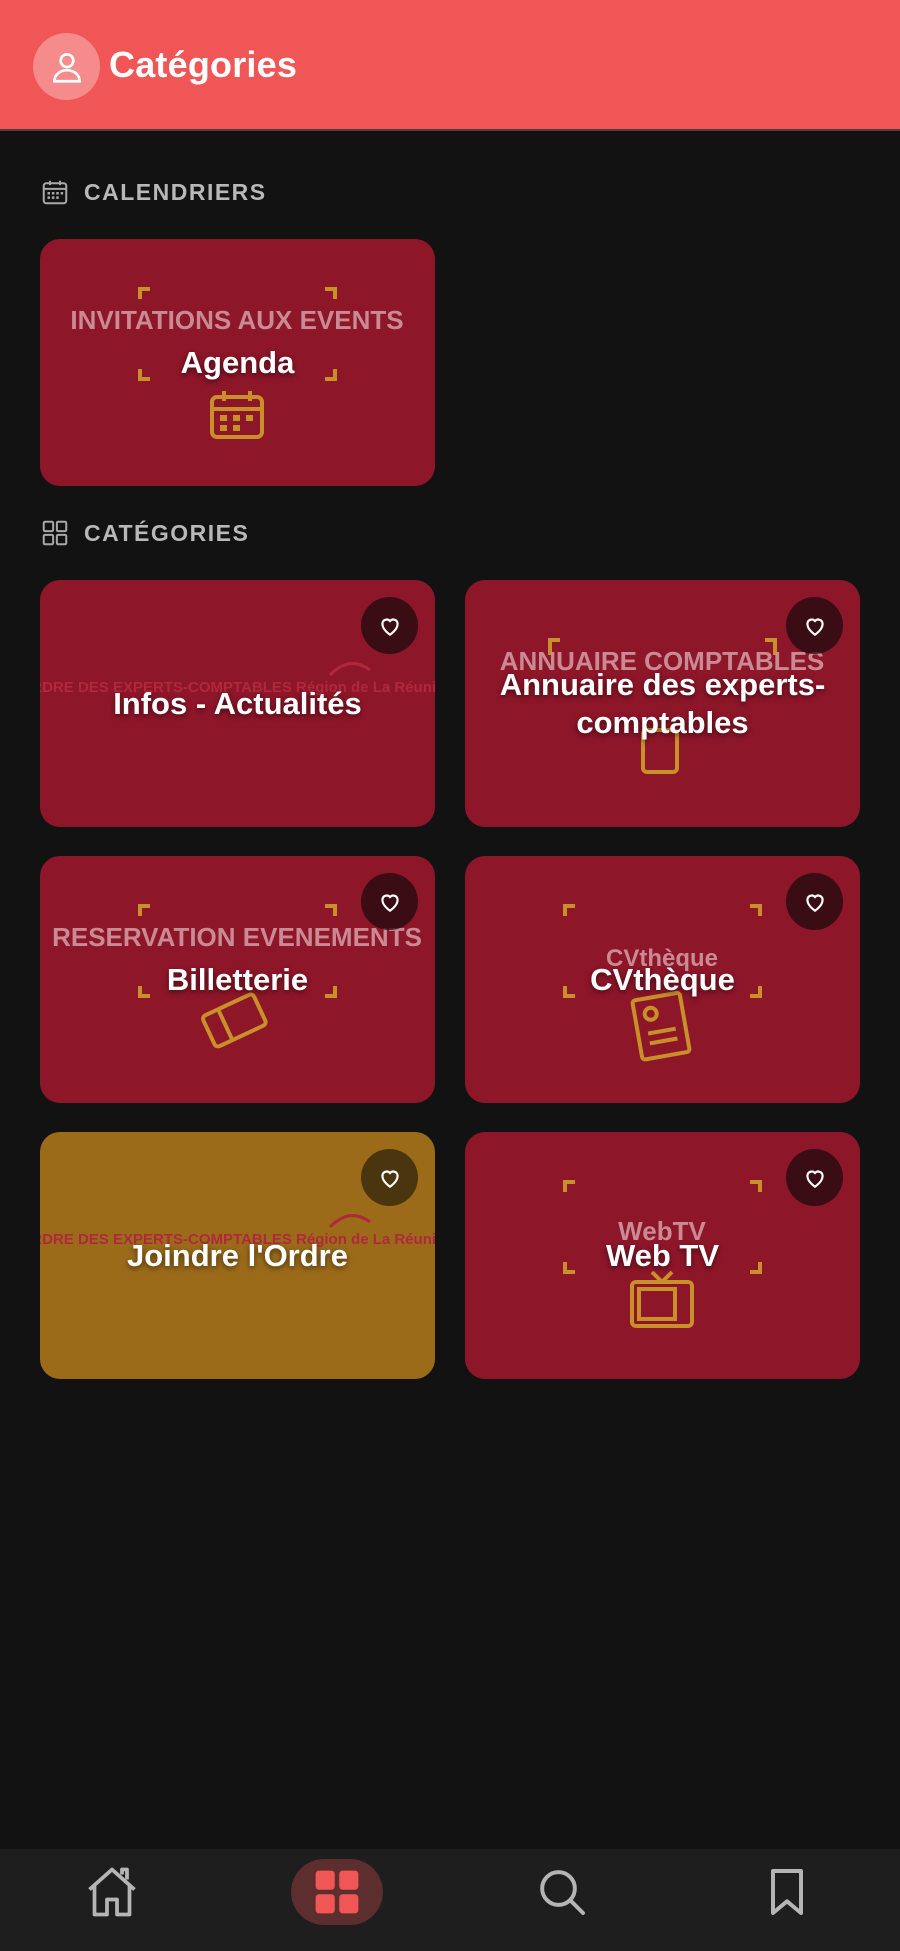  I want to click on tab-search, so click(562, 1892).